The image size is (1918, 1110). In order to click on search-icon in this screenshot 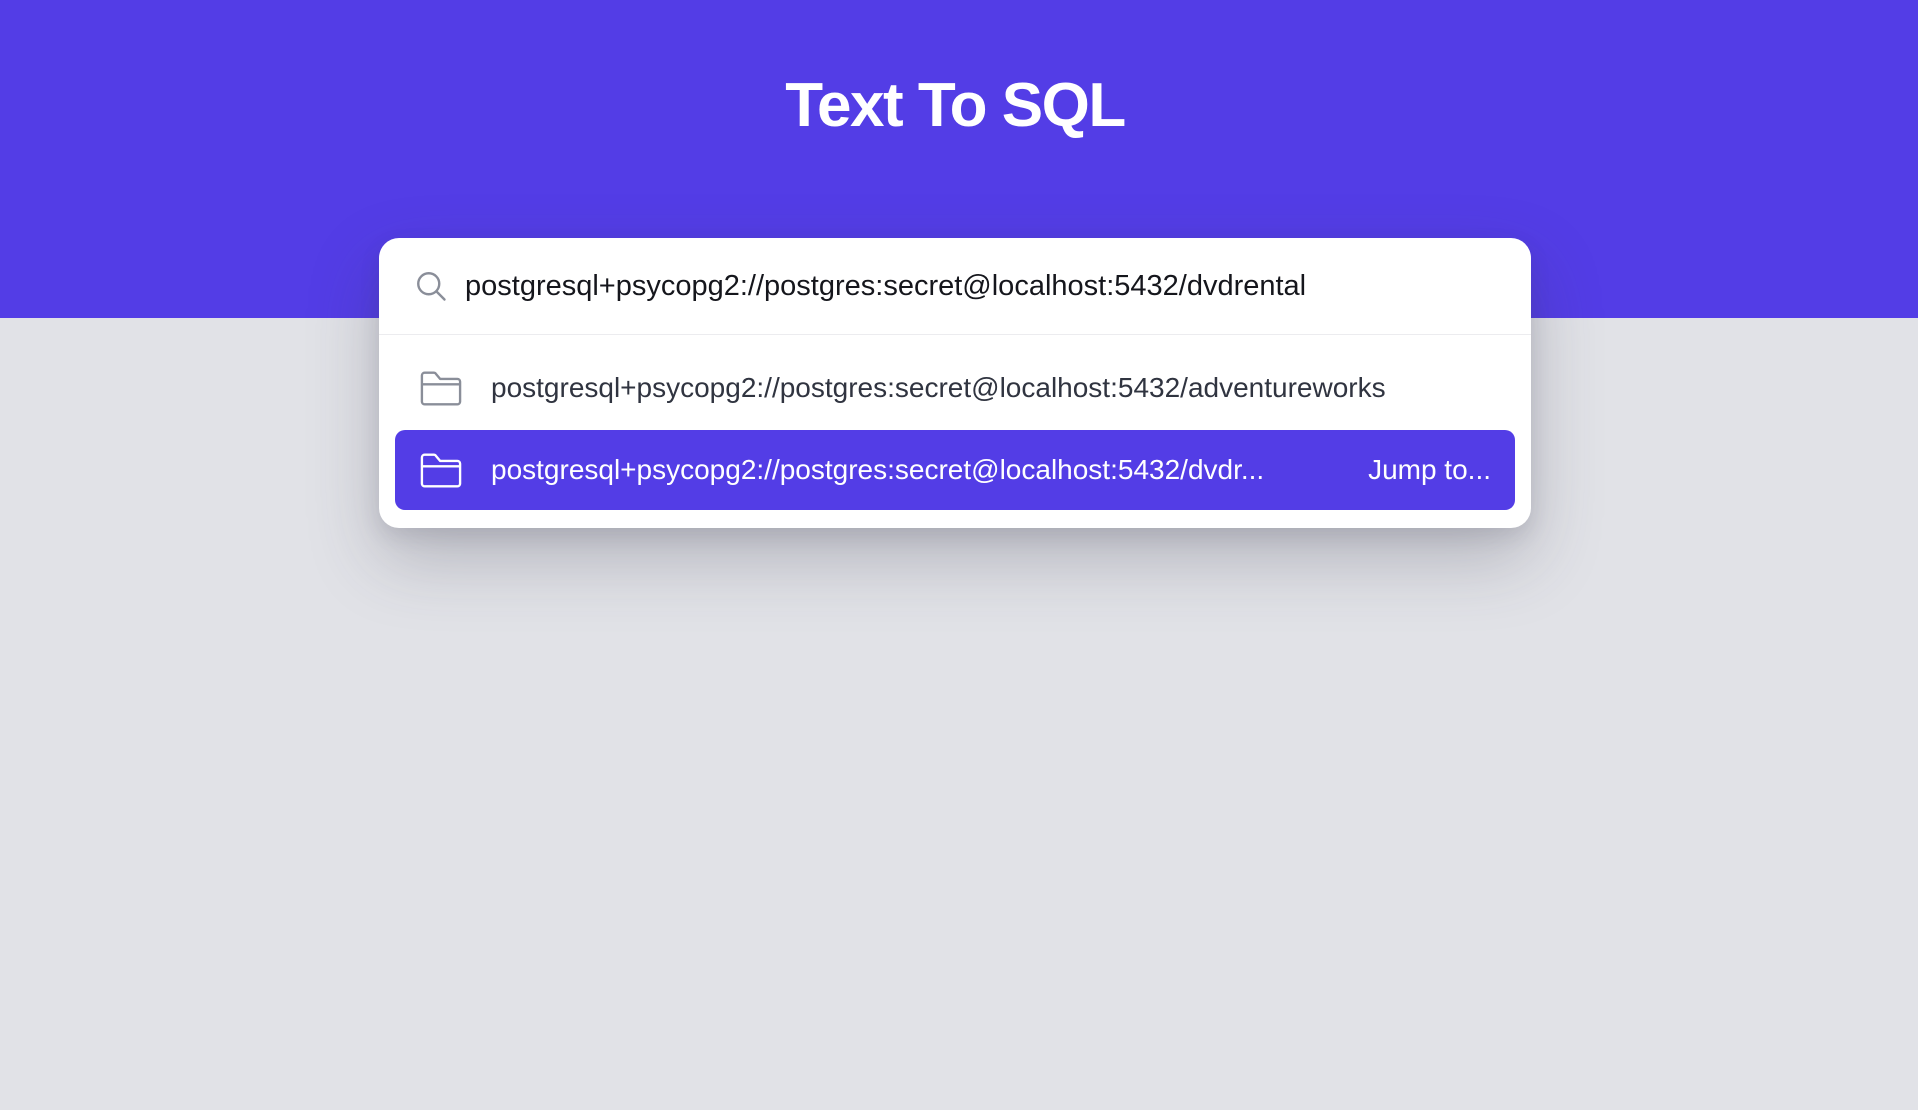, I will do `click(431, 286)`.